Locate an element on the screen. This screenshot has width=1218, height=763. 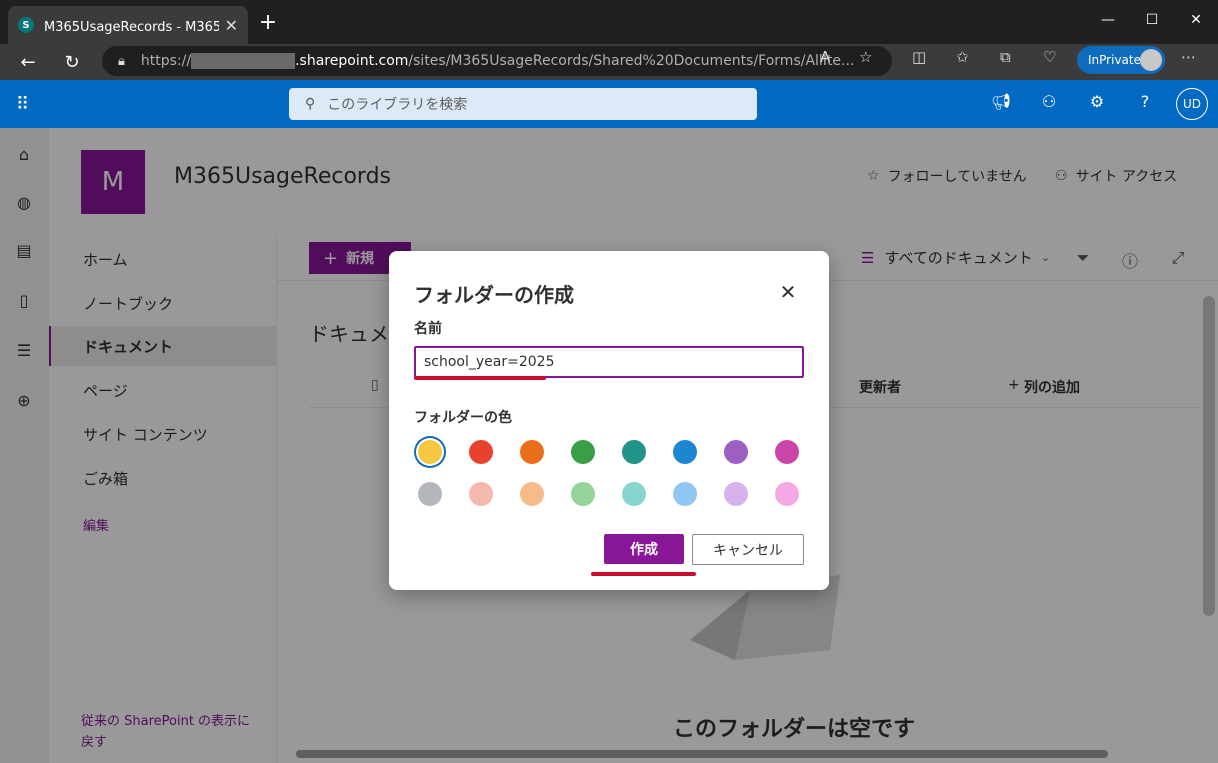
close-window-button: ✕ is located at coordinates (1196, 20).